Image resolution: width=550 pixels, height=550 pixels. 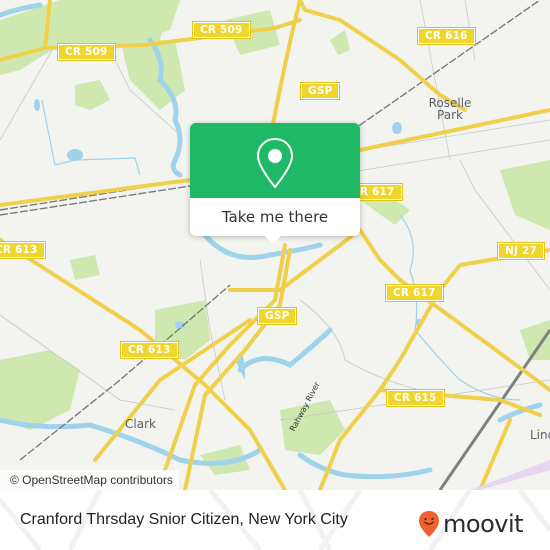 What do you see at coordinates (275, 217) in the screenshot?
I see `take-me-there-button: Take me there` at bounding box center [275, 217].